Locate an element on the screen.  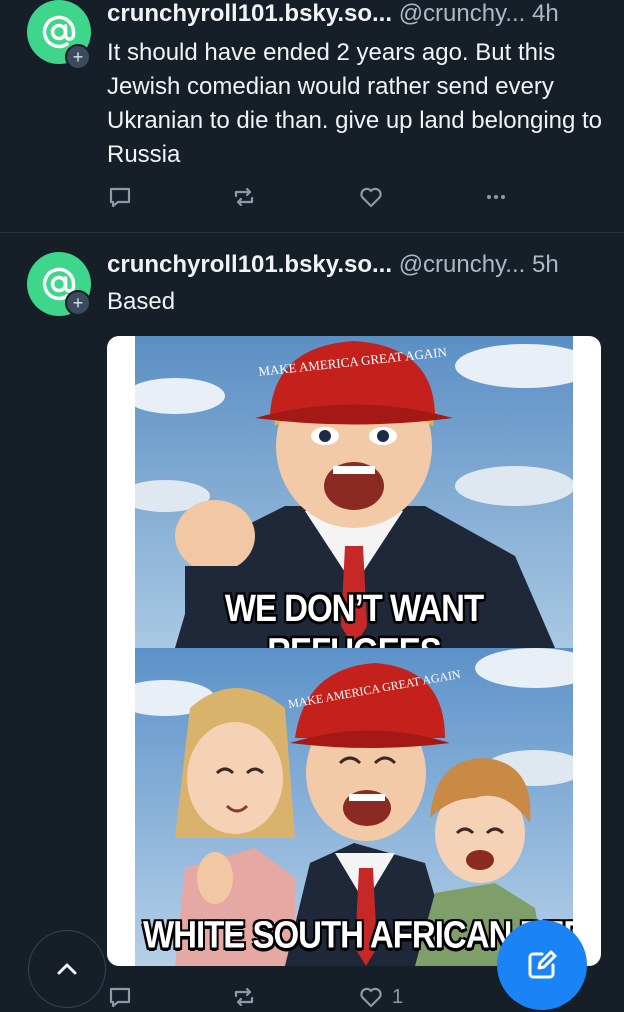
like-button: 1 is located at coordinates (380, 997).